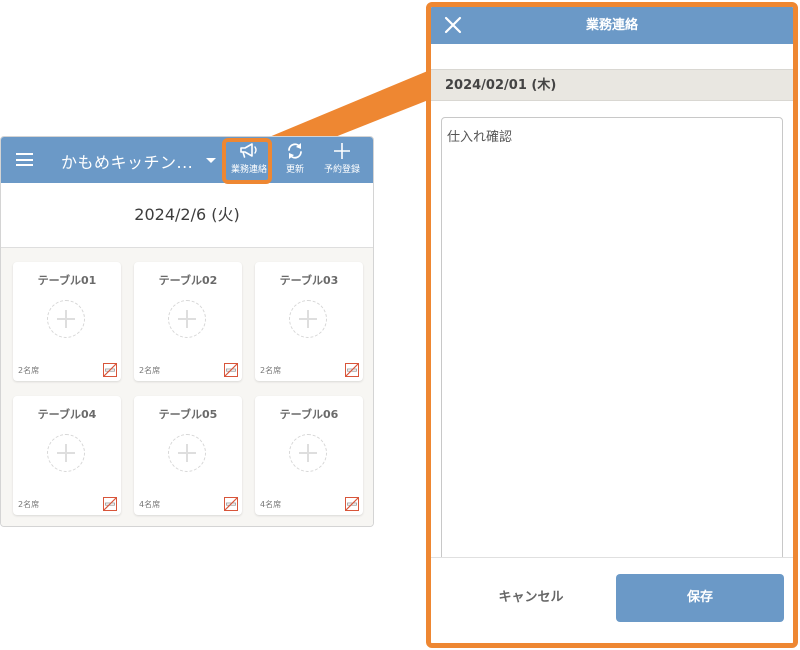 This screenshot has width=800, height=650. I want to click on table-name: テーブル06, so click(309, 414).